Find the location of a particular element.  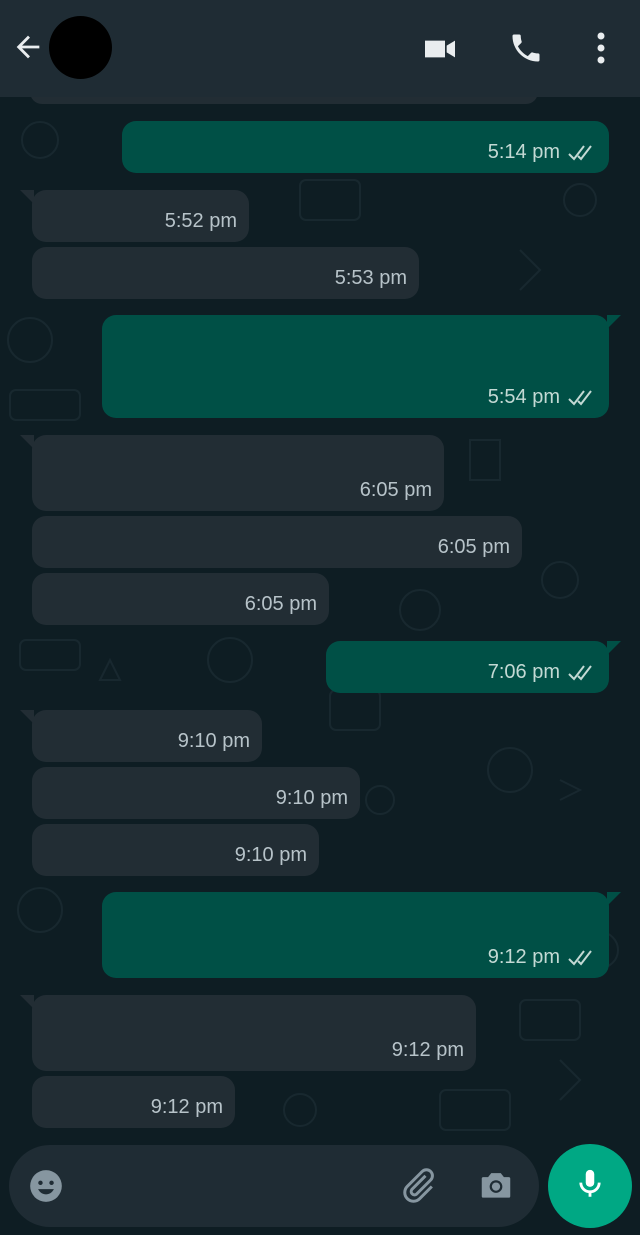

paperclip-icon is located at coordinates (418, 1185).